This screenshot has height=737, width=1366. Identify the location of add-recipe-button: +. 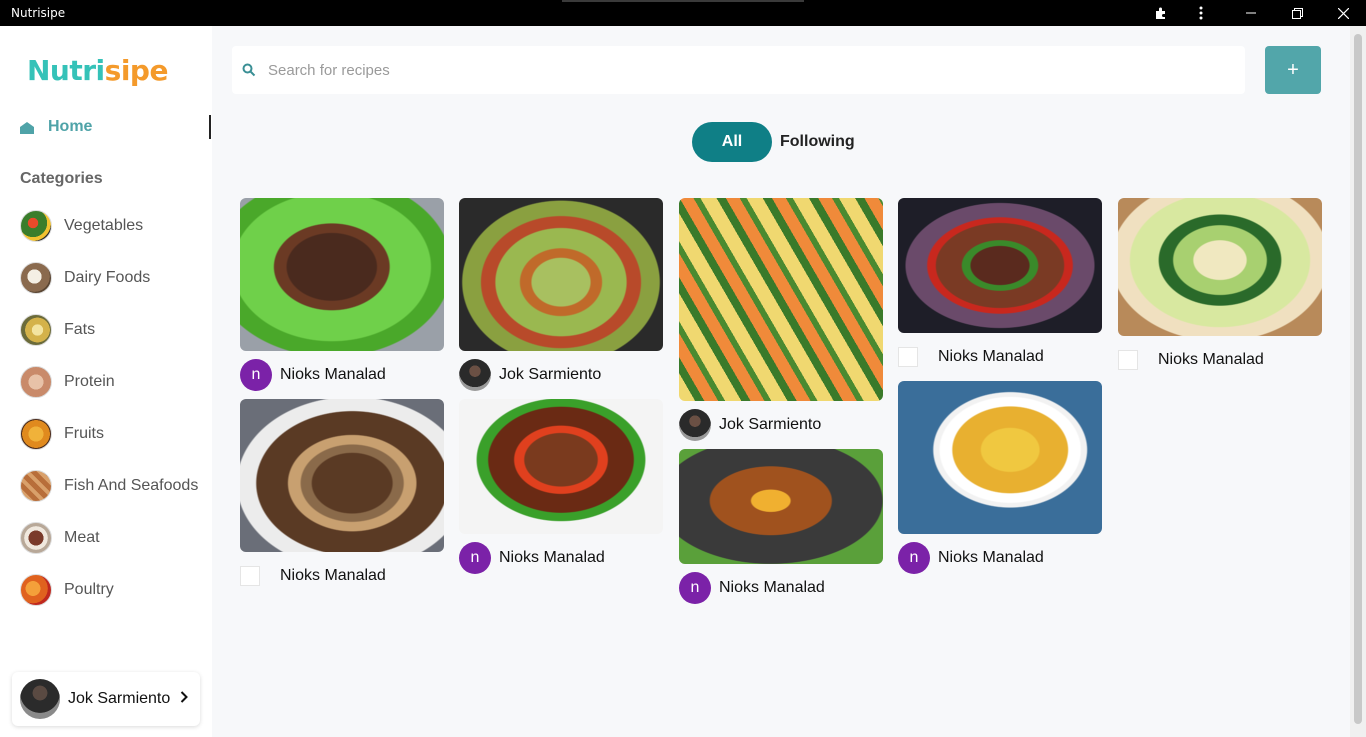
(1293, 70).